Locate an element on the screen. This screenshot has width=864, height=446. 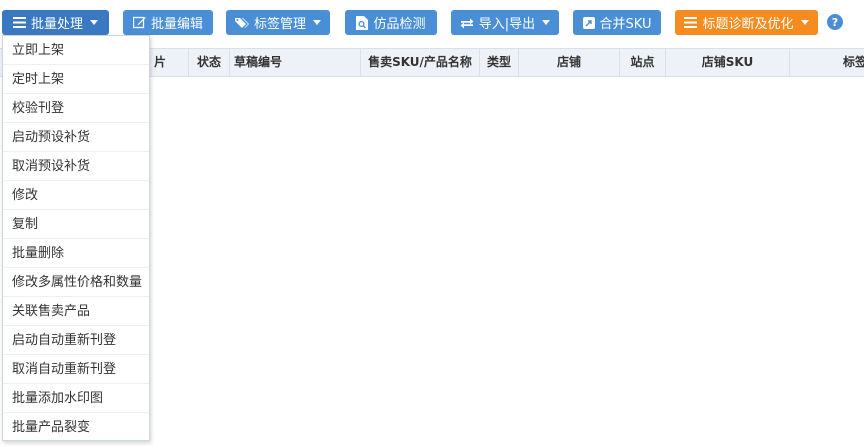
title-optimize-label: 标题诊断及优化 is located at coordinates (748, 24).